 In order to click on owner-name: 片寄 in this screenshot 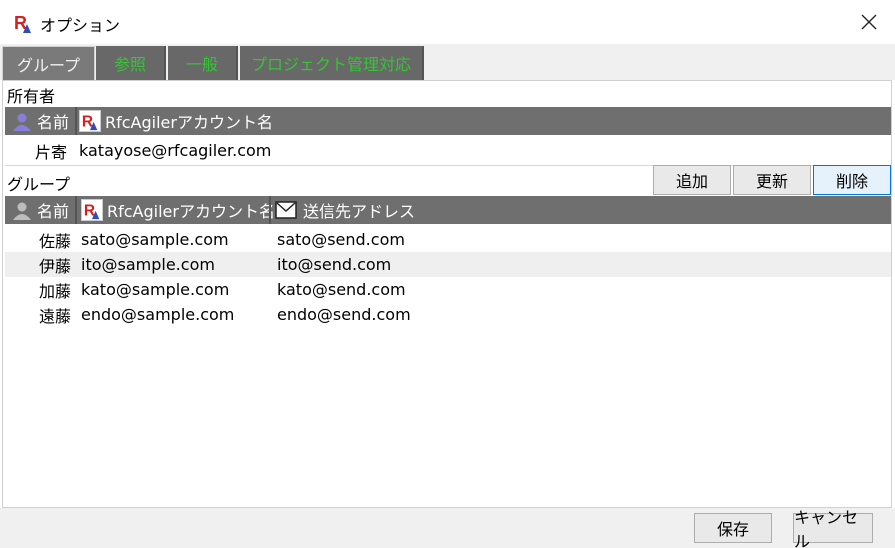, I will do `click(51, 152)`.